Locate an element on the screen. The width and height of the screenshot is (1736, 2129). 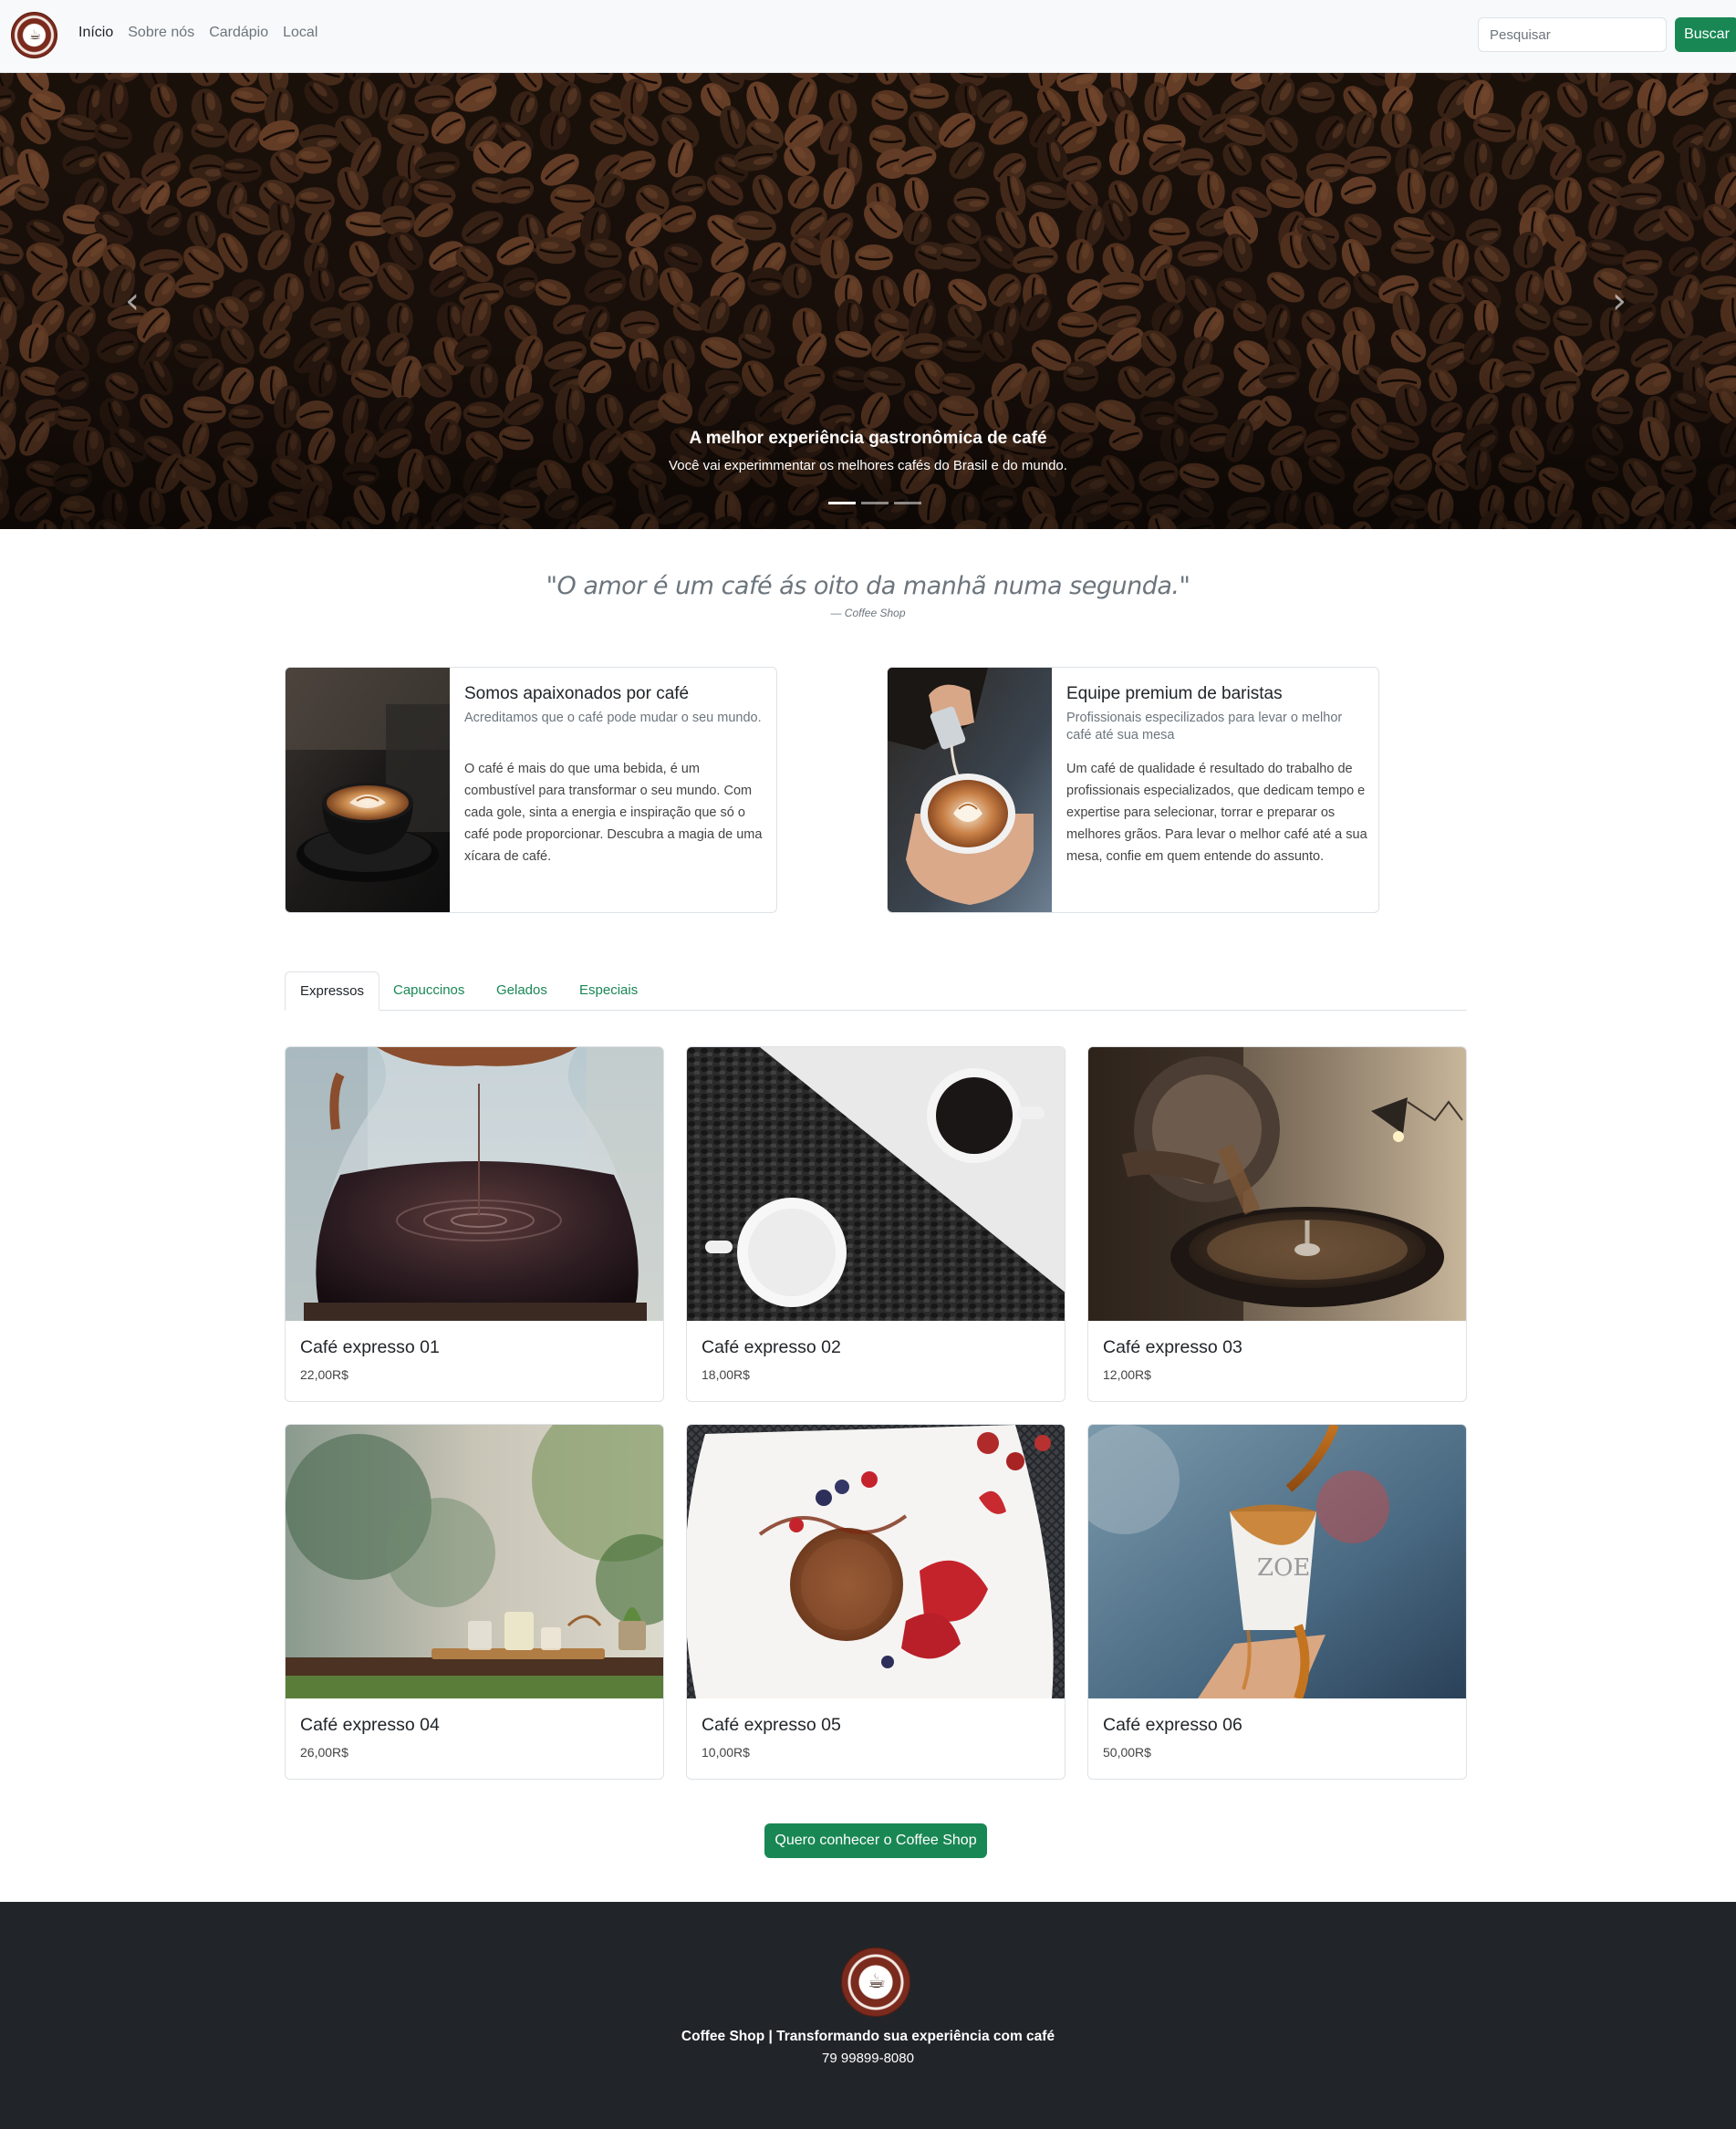
latte-art-image is located at coordinates (368, 790).